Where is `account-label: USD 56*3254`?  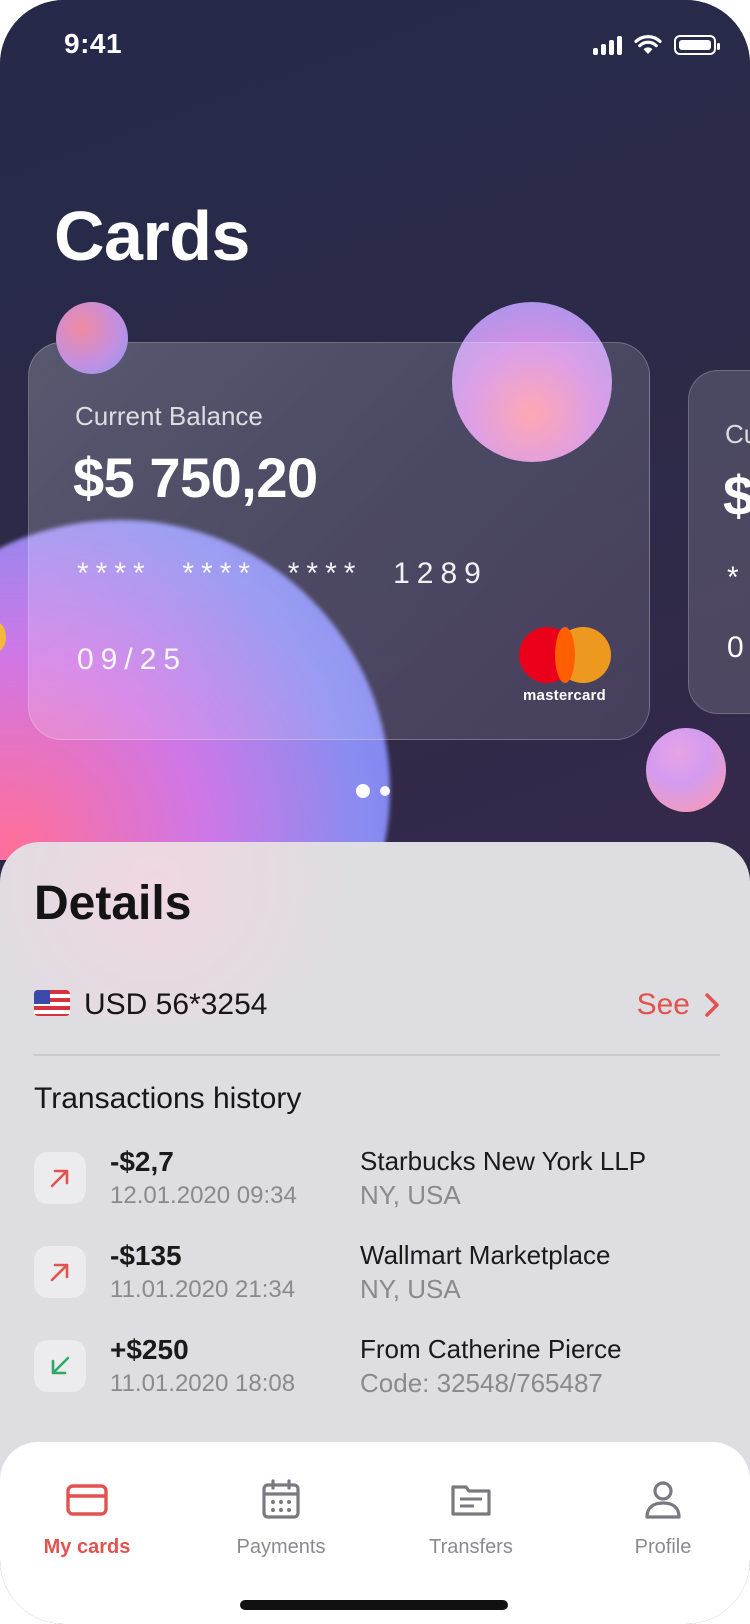 account-label: USD 56*3254 is located at coordinates (176, 1004).